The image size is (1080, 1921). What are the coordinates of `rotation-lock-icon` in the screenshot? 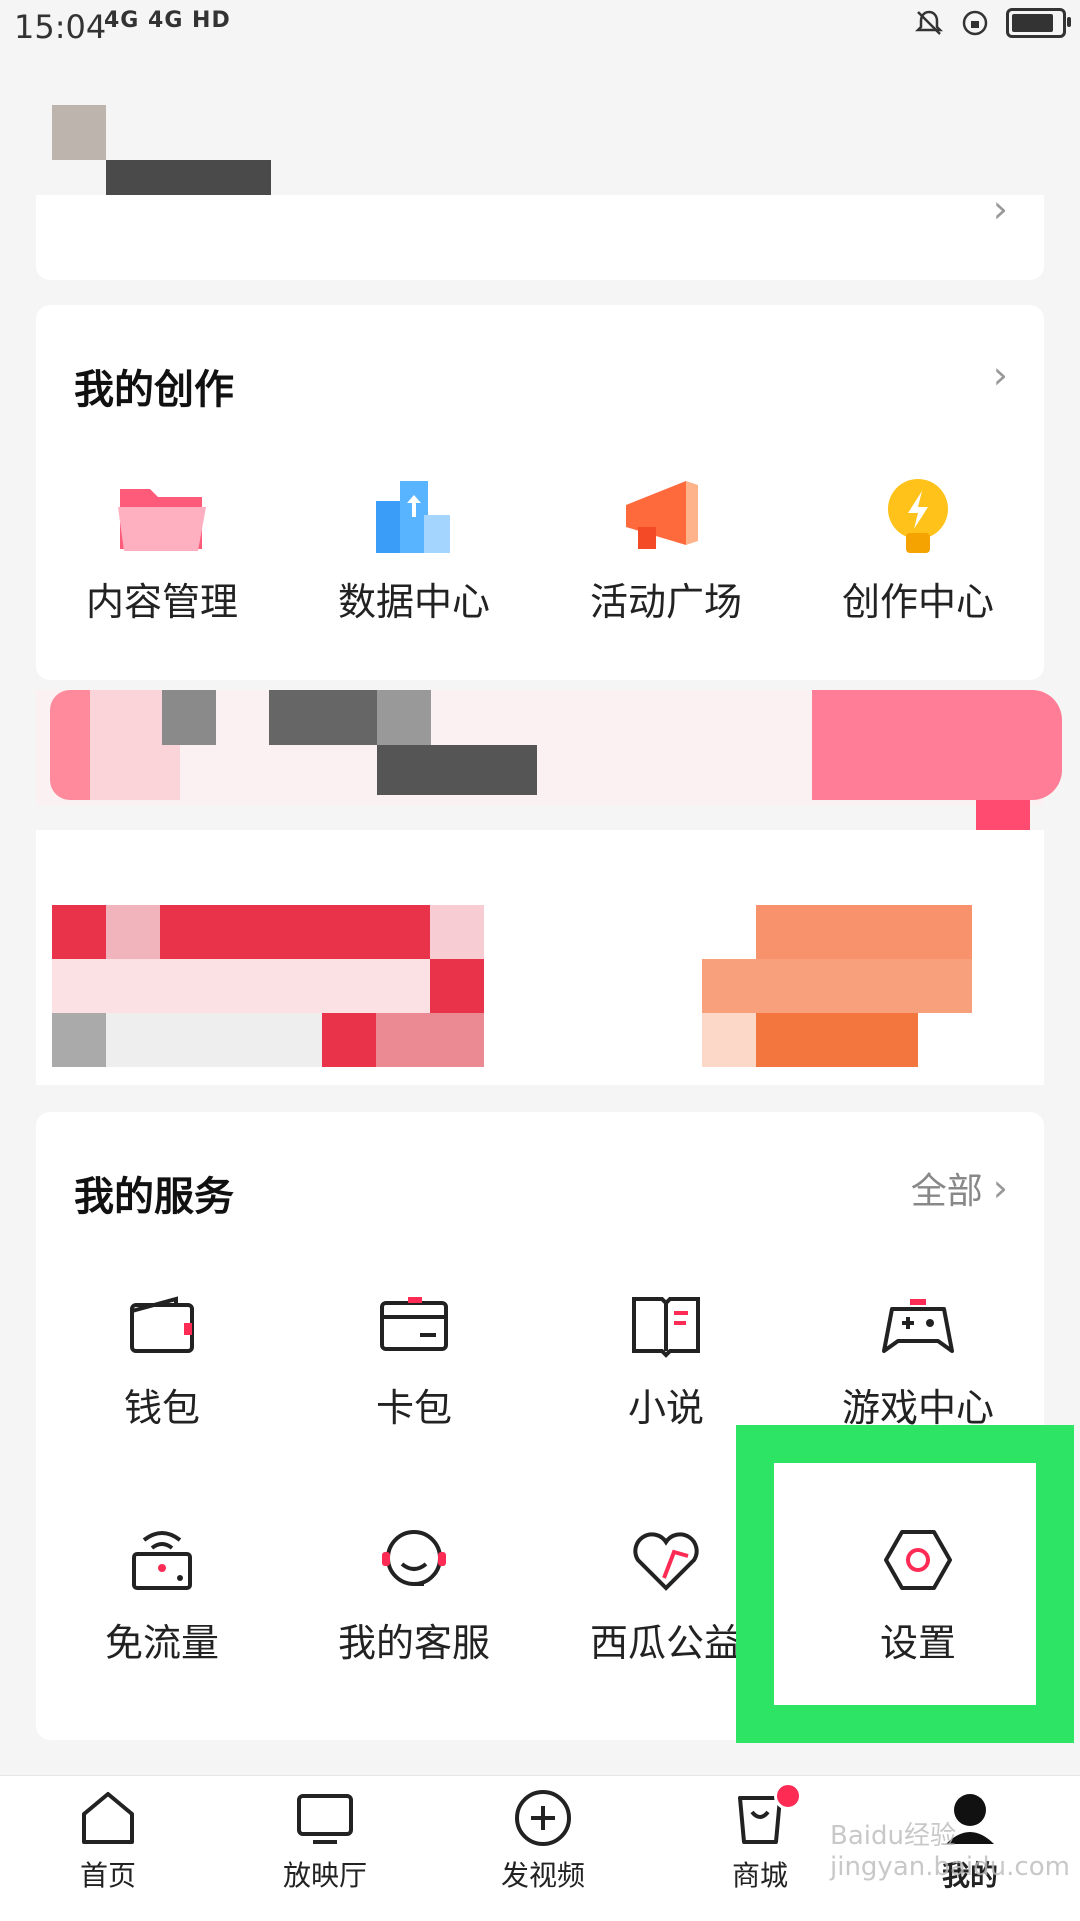 It's located at (975, 23).